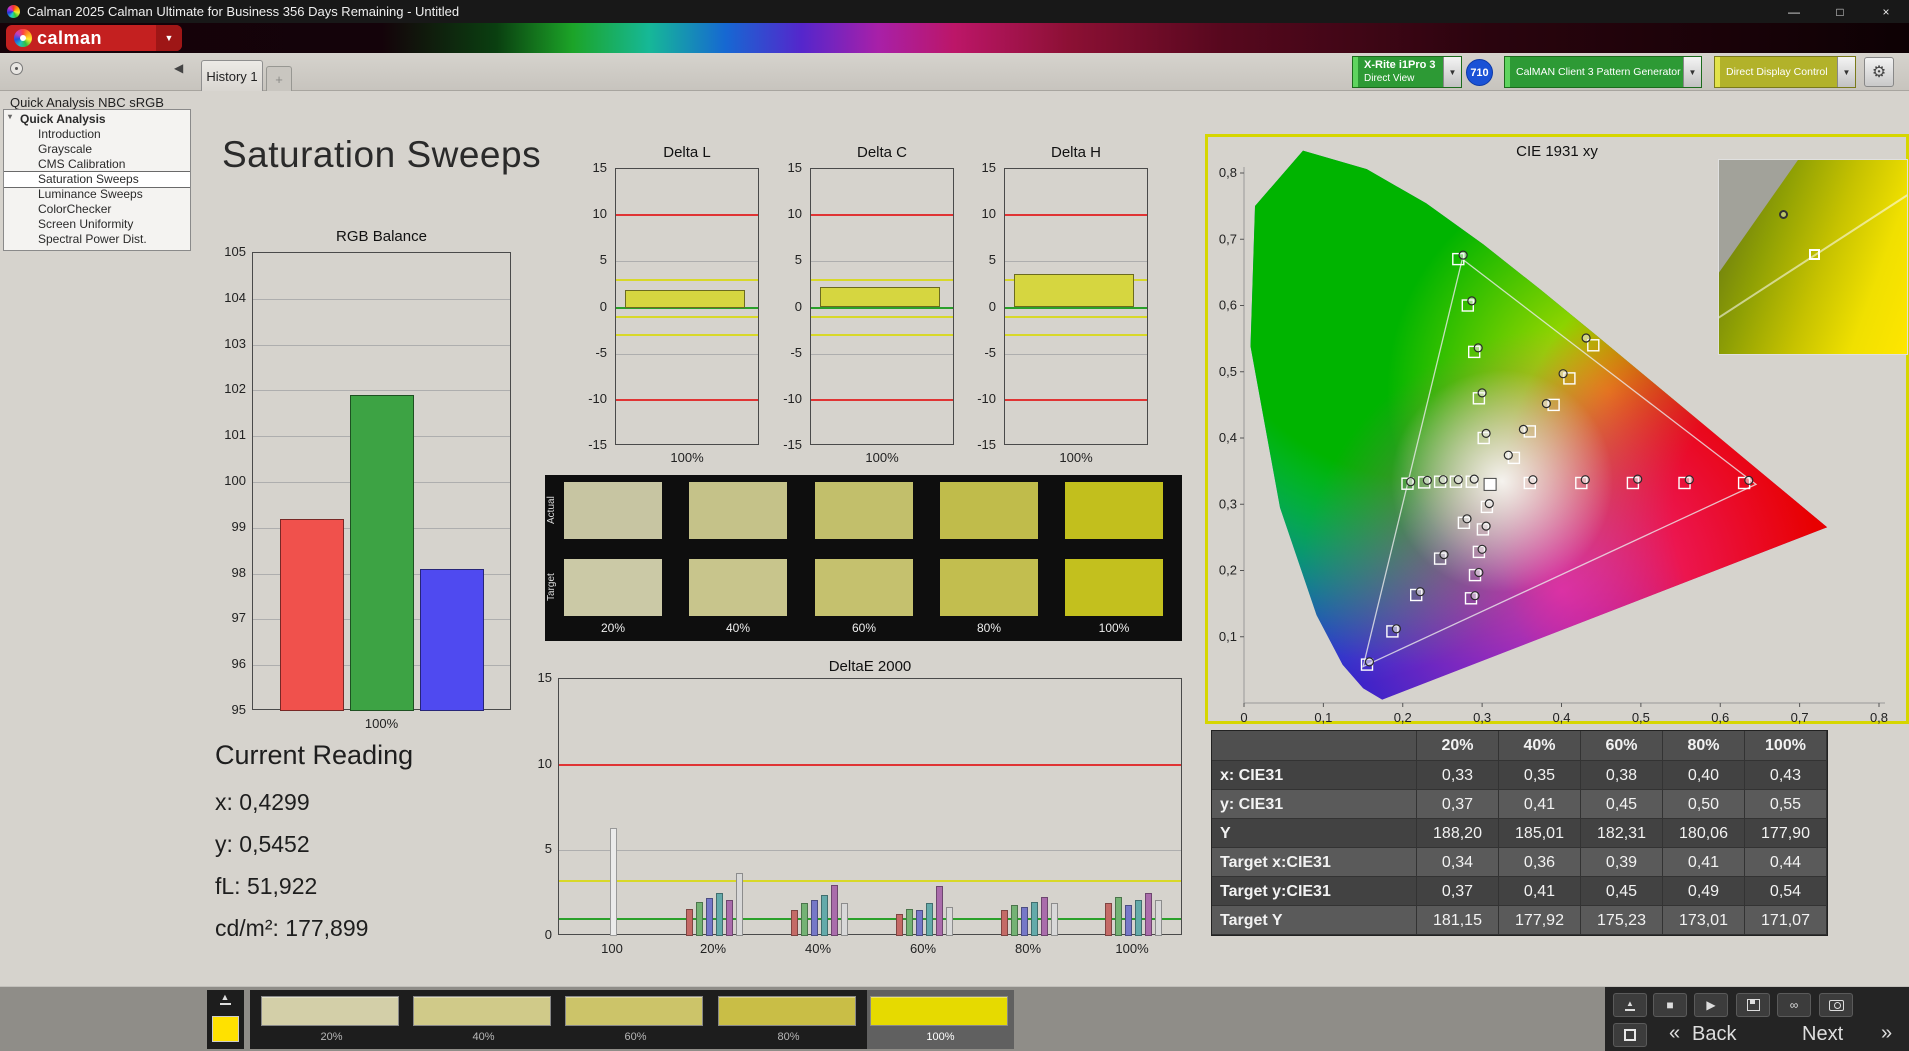 Image resolution: width=1909 pixels, height=1051 pixels. Describe the element at coordinates (97, 164) in the screenshot. I see `sidebar-item-cms-calibration: CMS Calibration` at that location.